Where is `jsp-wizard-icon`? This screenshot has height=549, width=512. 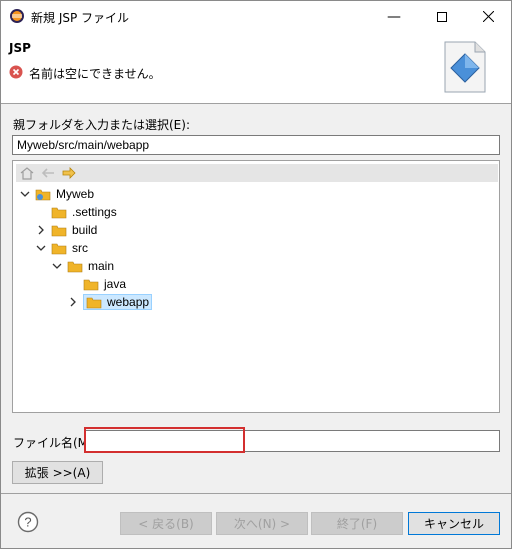 jsp-wizard-icon is located at coordinates (465, 67).